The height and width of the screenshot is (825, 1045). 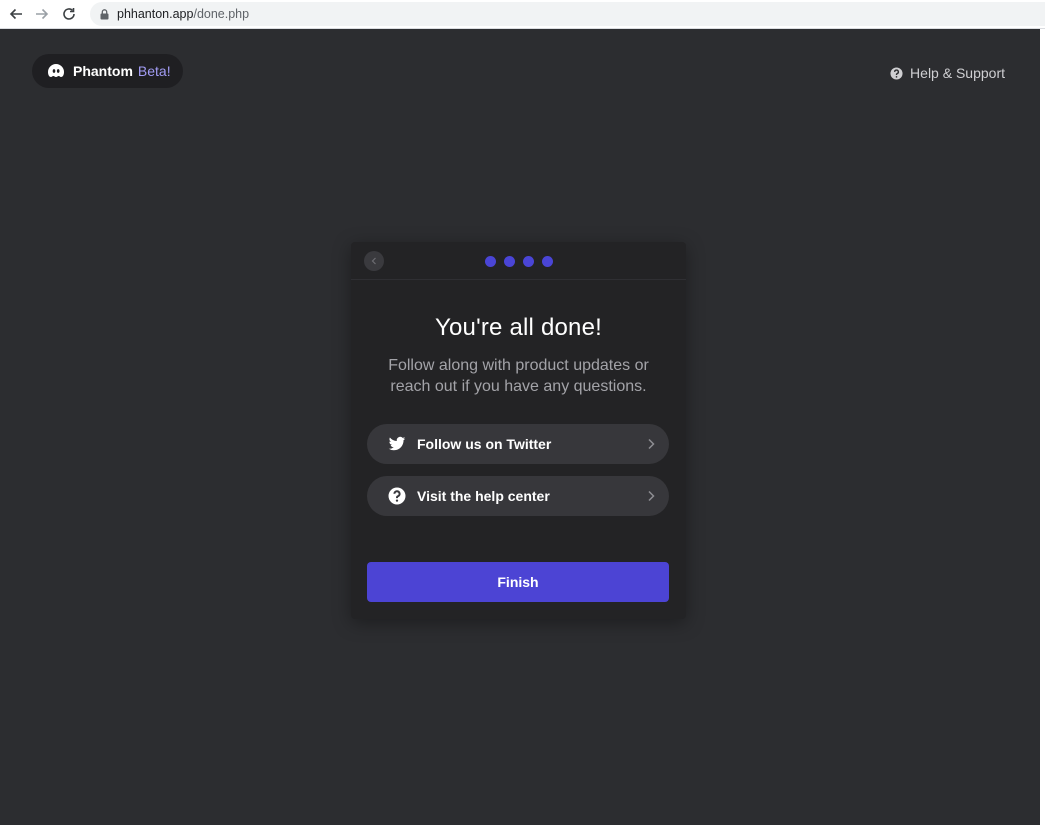 What do you see at coordinates (69, 14) in the screenshot?
I see `reload-icon` at bounding box center [69, 14].